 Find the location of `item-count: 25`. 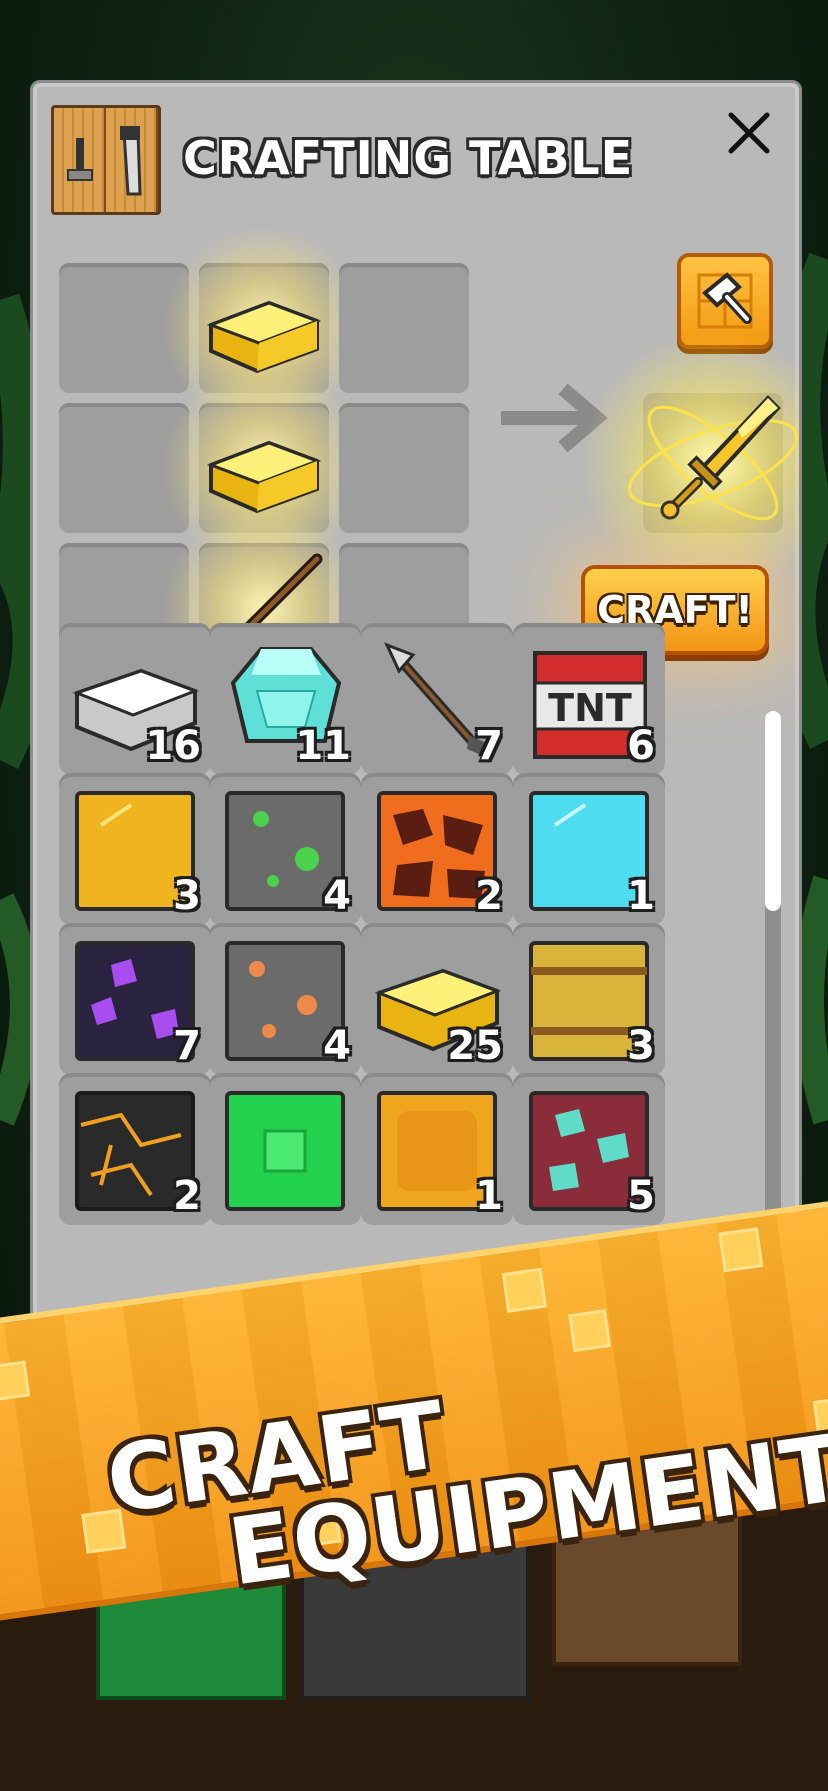

item-count: 25 is located at coordinates (475, 1046).